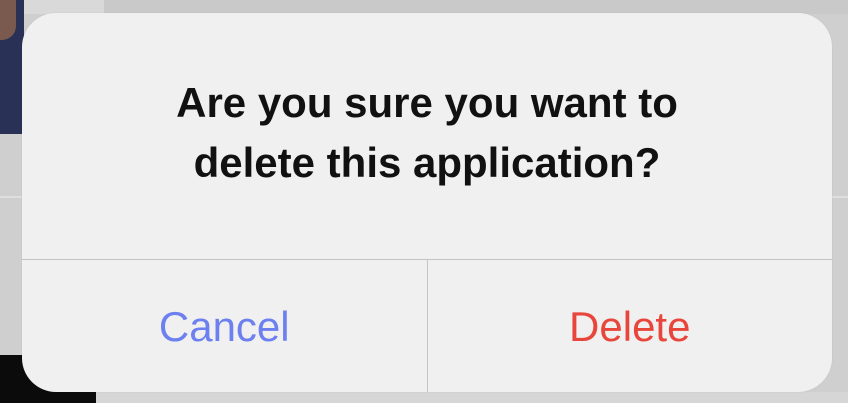 The width and height of the screenshot is (848, 403). What do you see at coordinates (64, 7) in the screenshot?
I see `background-card-fragment` at bounding box center [64, 7].